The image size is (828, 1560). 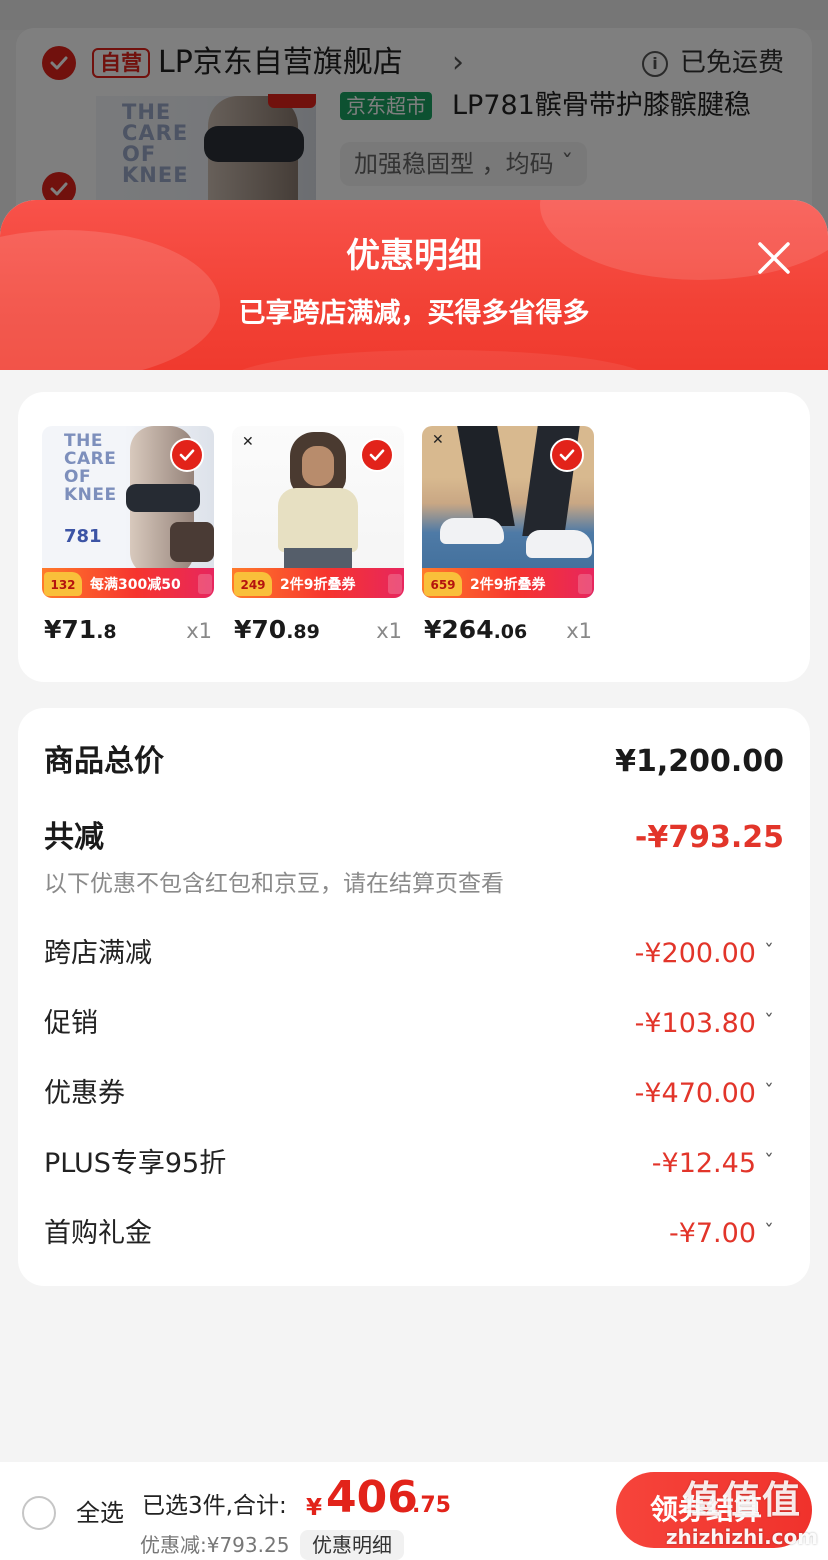 What do you see at coordinates (128, 512) in the screenshot?
I see `product-image: THE CARE OF KNEE 781 132 每满300减50` at bounding box center [128, 512].